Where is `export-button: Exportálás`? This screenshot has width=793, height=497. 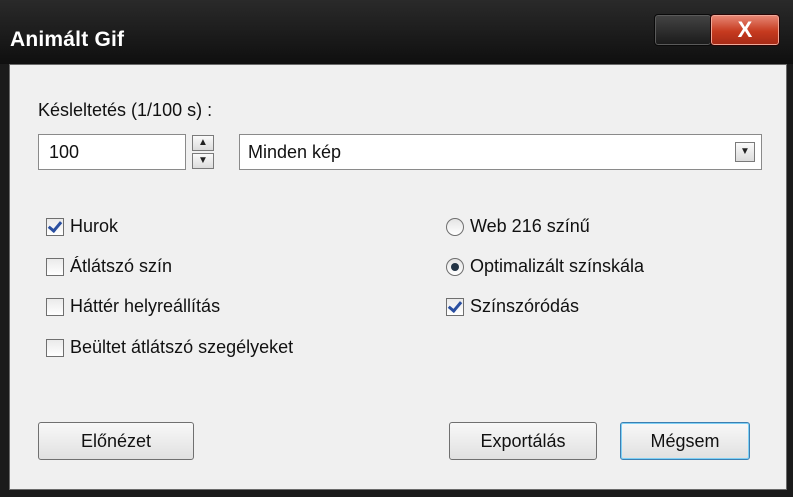 export-button: Exportálás is located at coordinates (523, 441).